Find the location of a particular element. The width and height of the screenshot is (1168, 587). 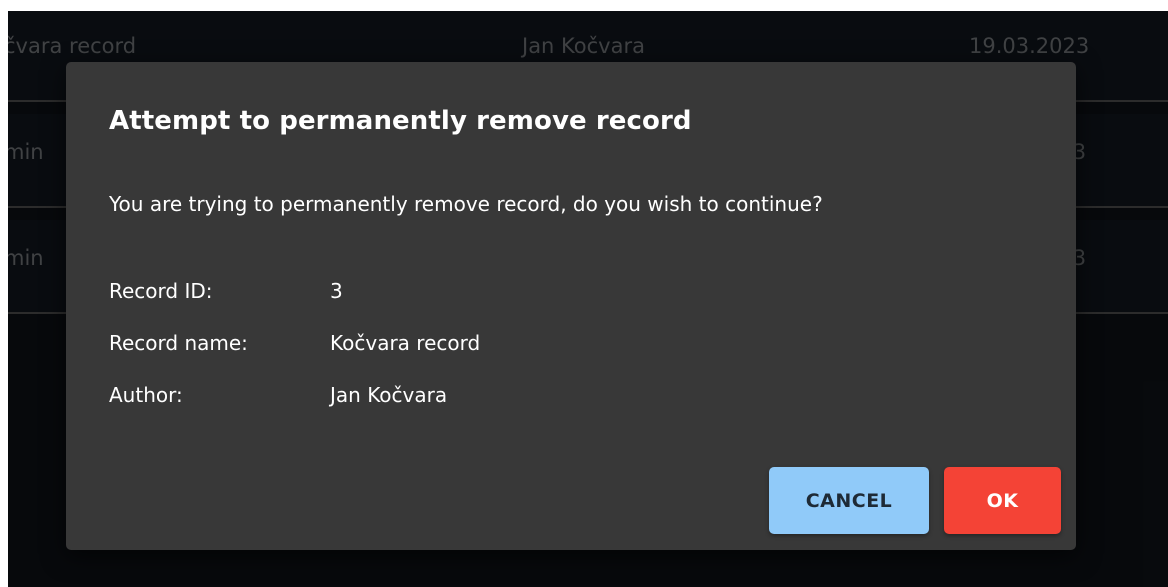

author-value: Jan Kočvara is located at coordinates (389, 395).